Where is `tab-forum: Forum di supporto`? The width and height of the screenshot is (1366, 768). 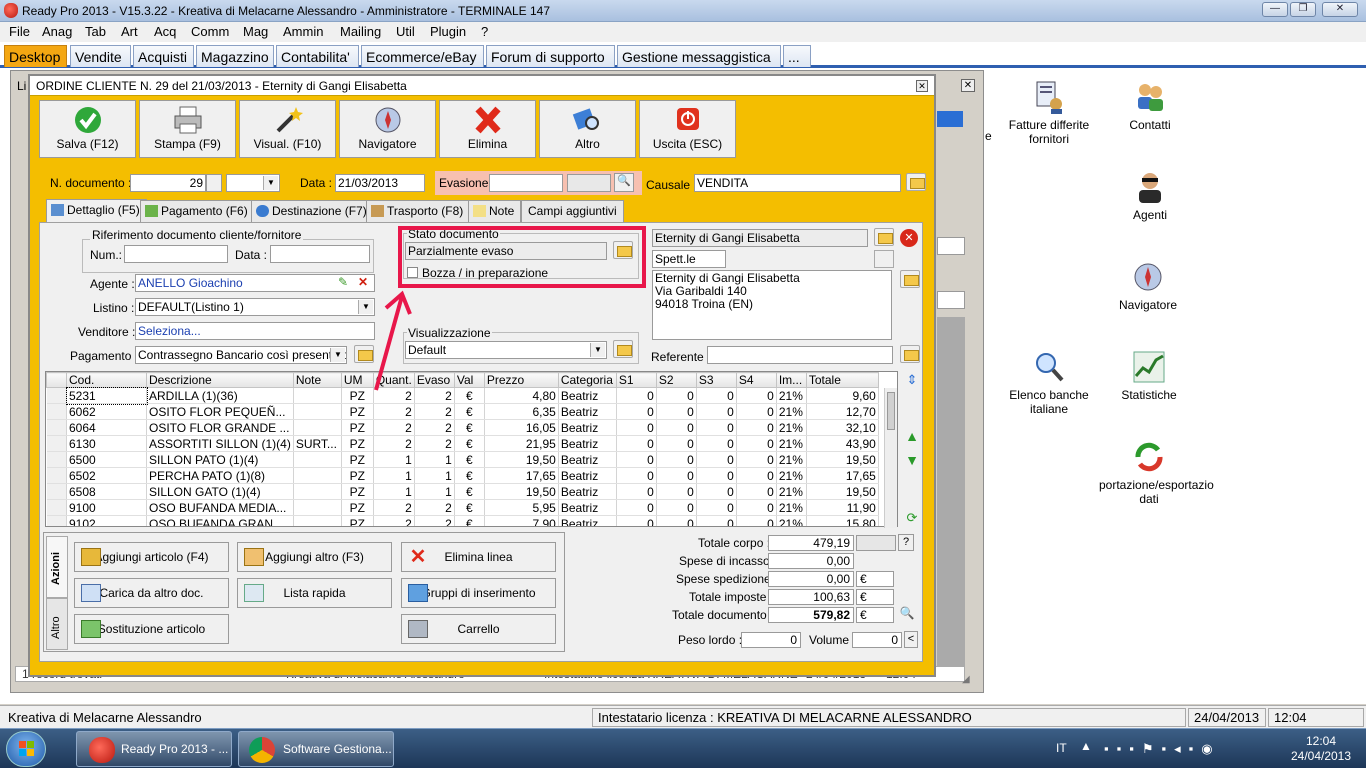
tab-forum: Forum di supporto is located at coordinates (550, 56).